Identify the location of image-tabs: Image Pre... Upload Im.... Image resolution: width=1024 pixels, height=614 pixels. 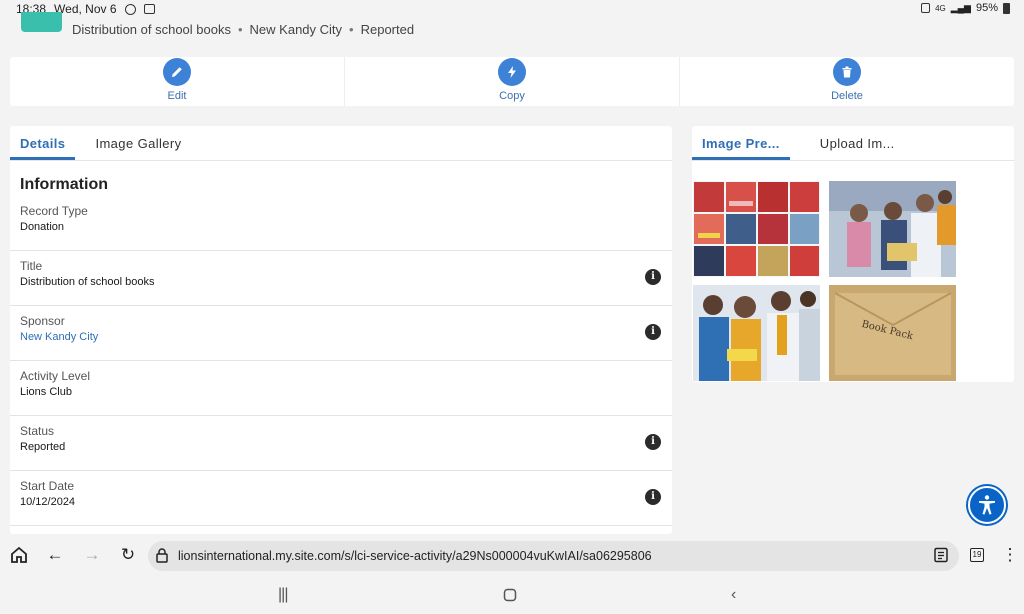
(853, 143).